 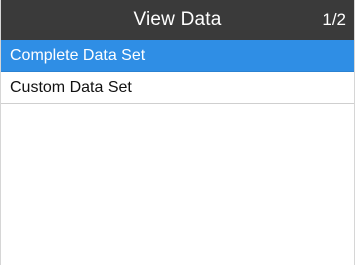 What do you see at coordinates (334, 19) in the screenshot?
I see `page-indicator: 1/2` at bounding box center [334, 19].